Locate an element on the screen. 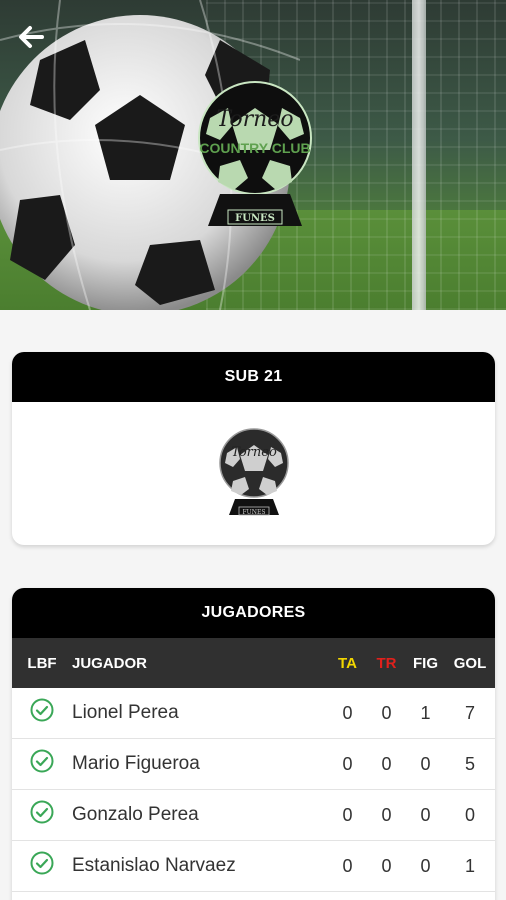 Image resolution: width=506 pixels, height=900 pixels. header-fig: FIG is located at coordinates (425, 663).